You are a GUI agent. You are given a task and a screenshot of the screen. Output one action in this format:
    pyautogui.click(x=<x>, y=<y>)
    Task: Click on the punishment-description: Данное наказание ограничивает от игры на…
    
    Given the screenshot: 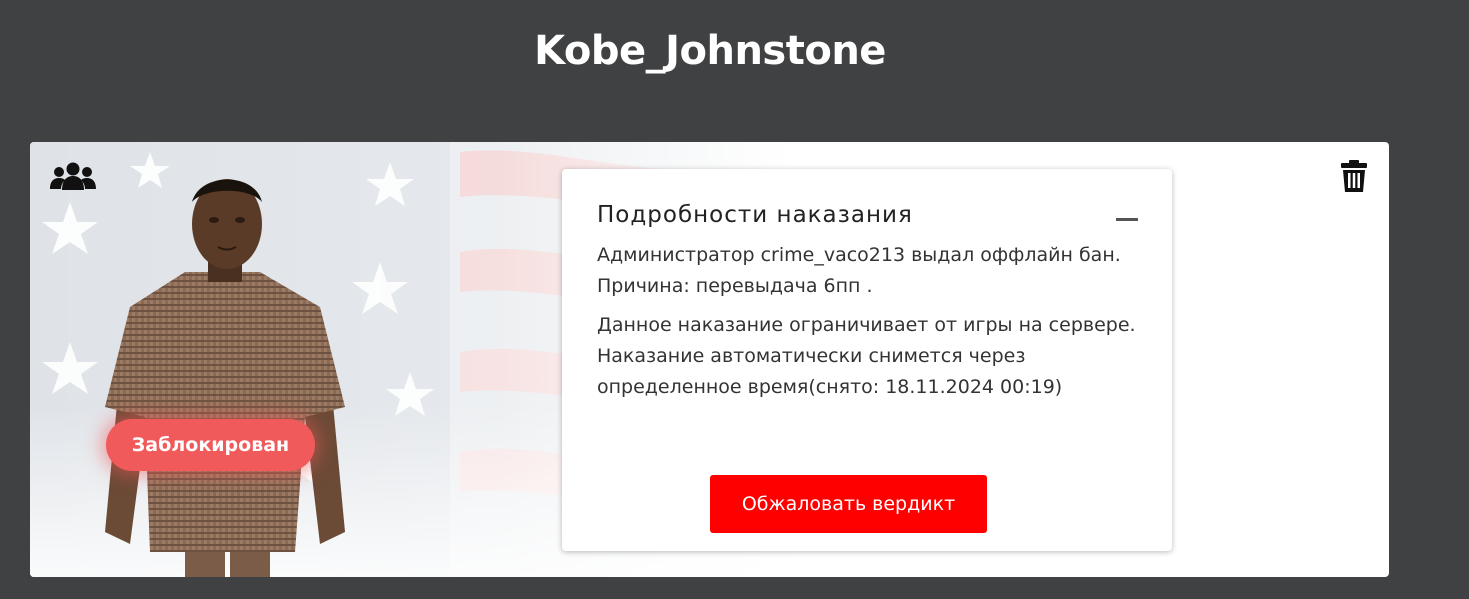 What is the action you would take?
    pyautogui.click(x=866, y=356)
    